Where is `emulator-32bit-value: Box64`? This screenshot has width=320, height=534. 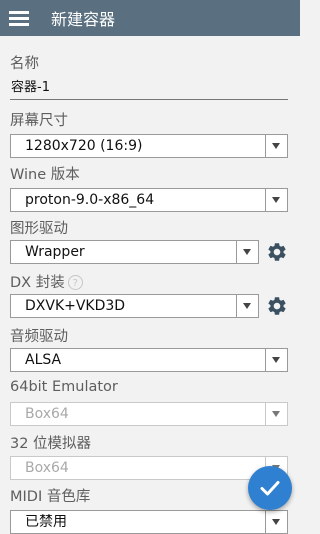 emulator-32bit-value: Box64 is located at coordinates (47, 468).